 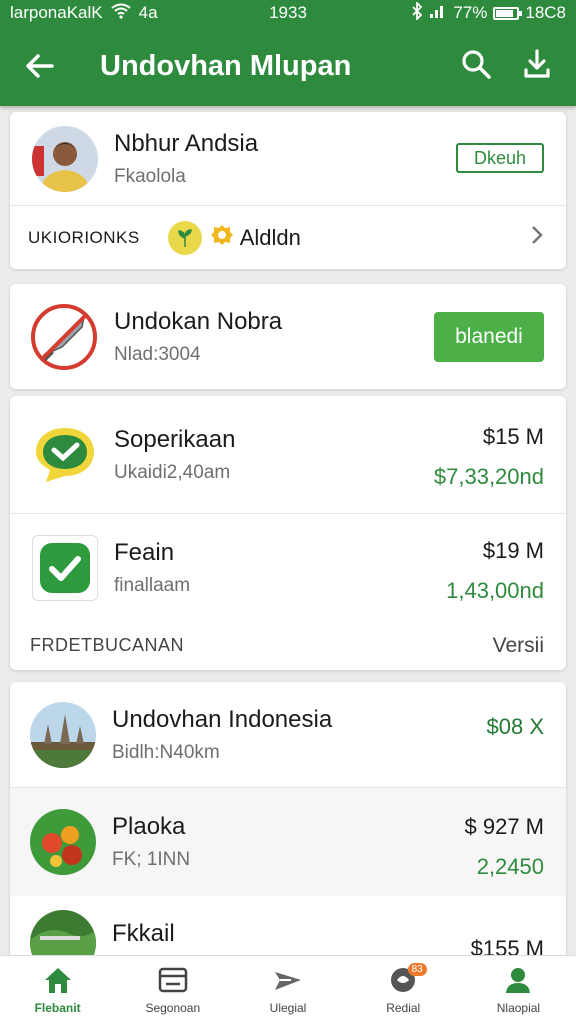 What do you see at coordinates (40, 66) in the screenshot?
I see `back-arrow-icon` at bounding box center [40, 66].